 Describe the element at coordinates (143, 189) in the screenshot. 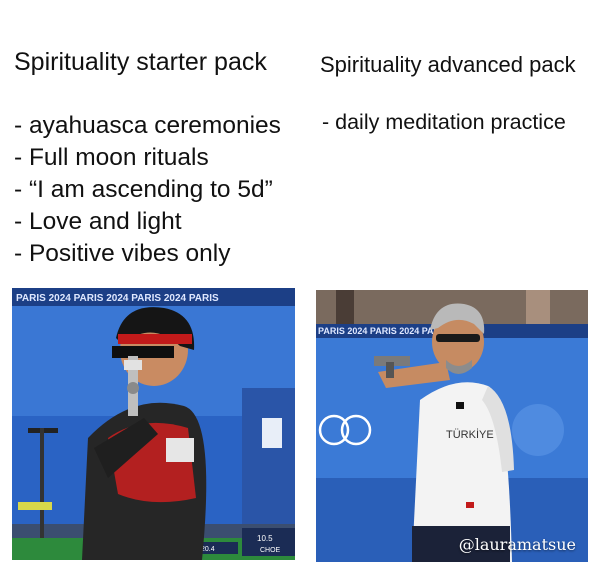

I see `list-item: - “I am ascending to 5d”` at that location.